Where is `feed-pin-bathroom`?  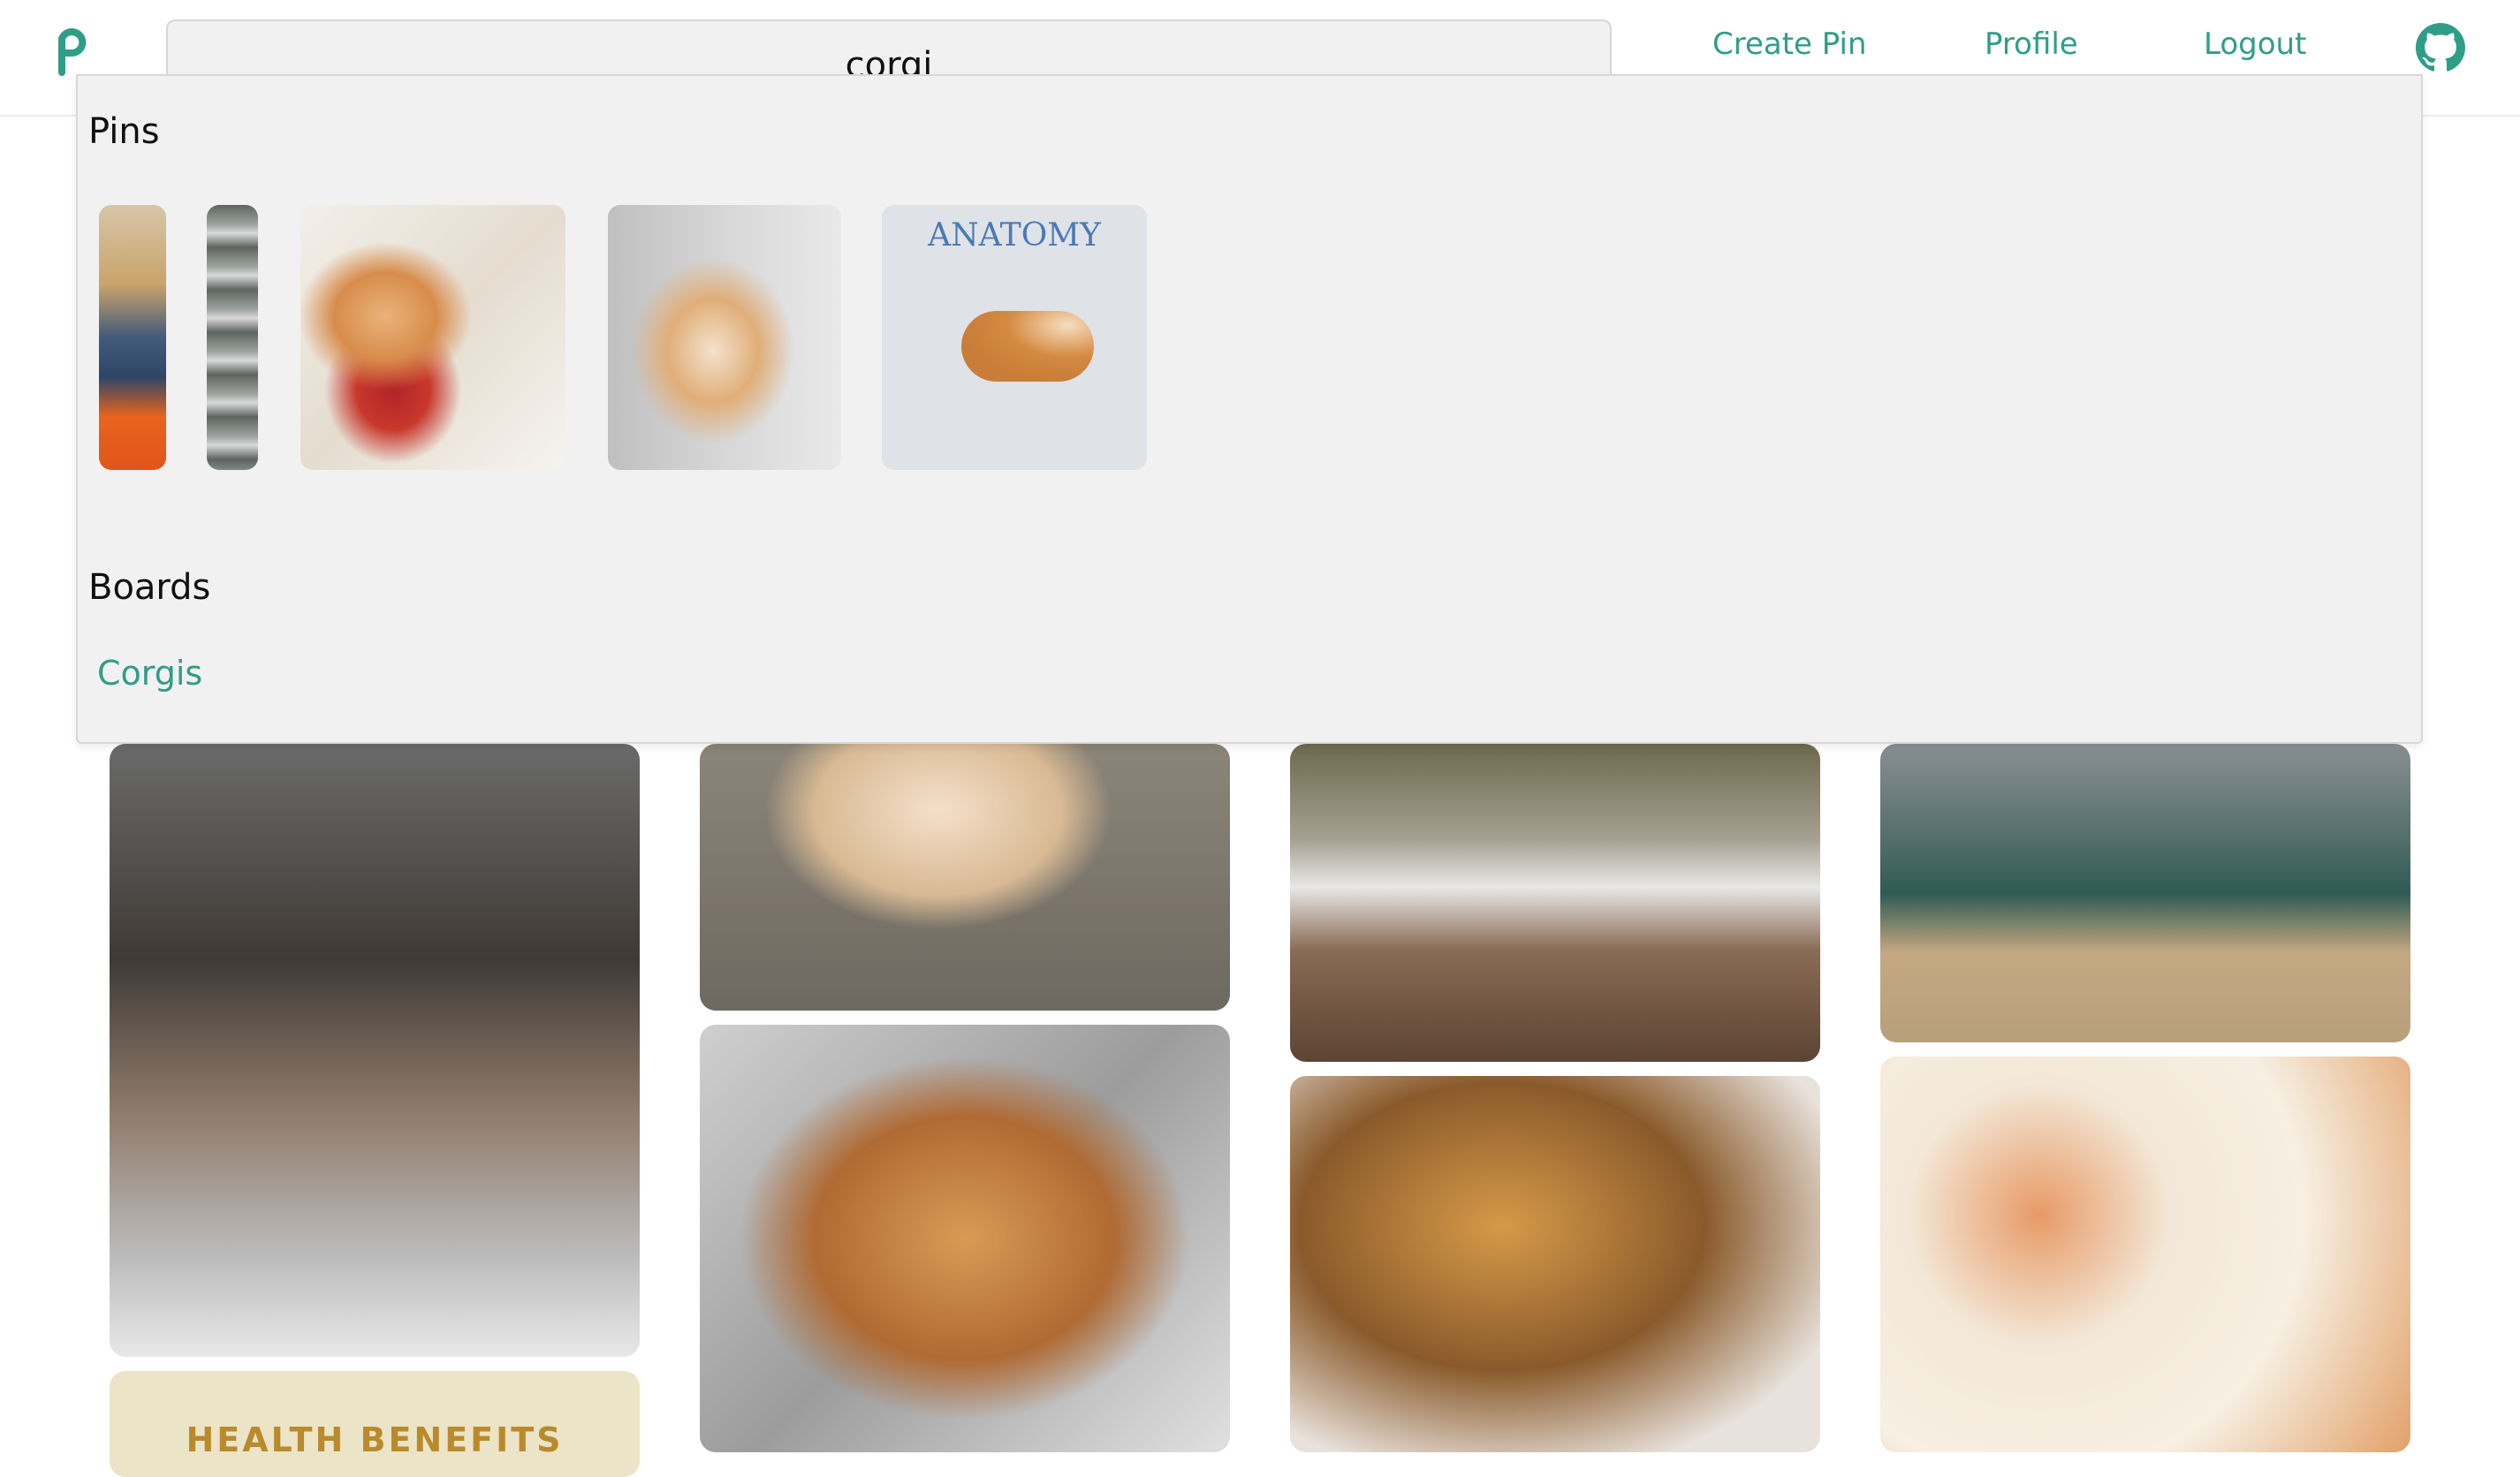
feed-pin-bathroom is located at coordinates (375, 1050).